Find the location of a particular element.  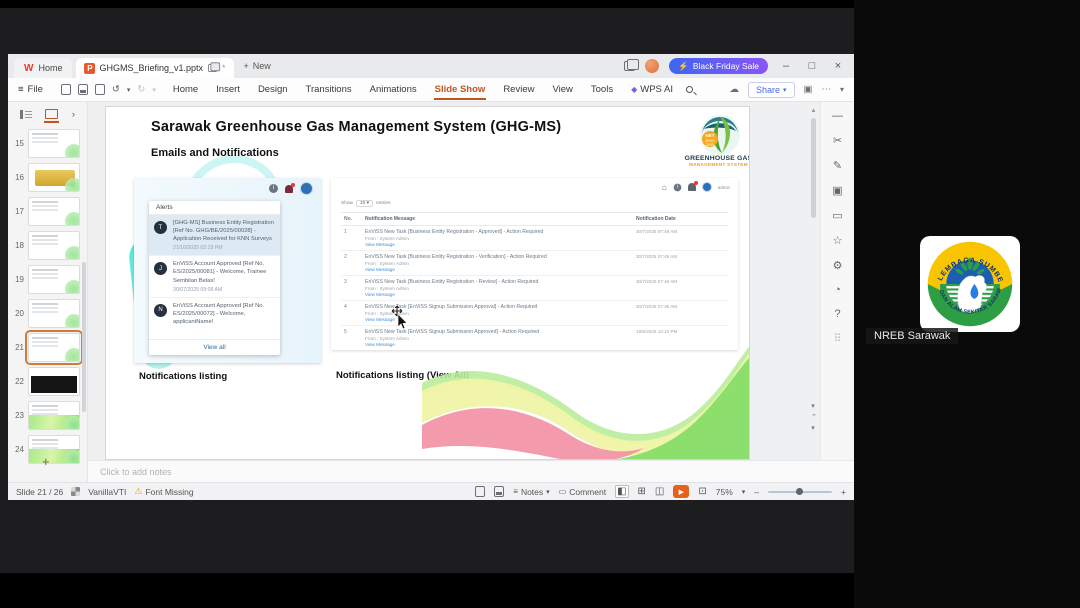

scroll-down-icon: ▾ is located at coordinates (813, 406).